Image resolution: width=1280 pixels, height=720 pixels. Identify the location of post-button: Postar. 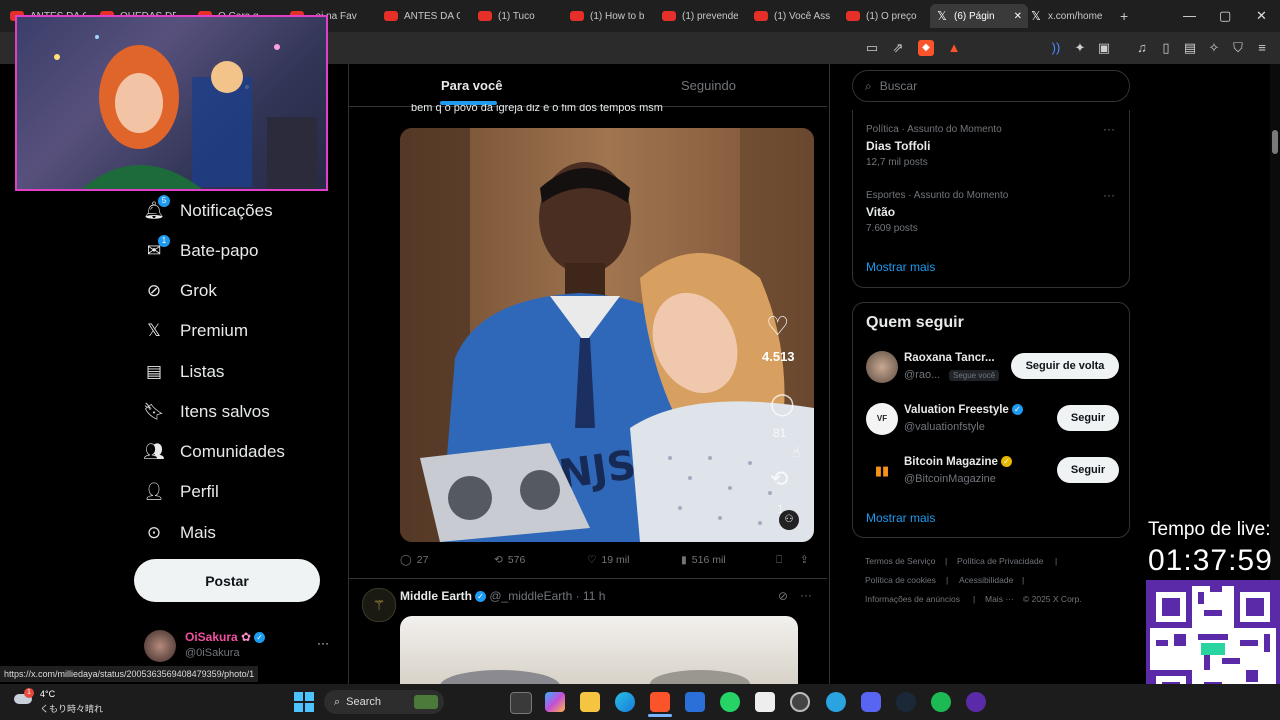
(227, 580).